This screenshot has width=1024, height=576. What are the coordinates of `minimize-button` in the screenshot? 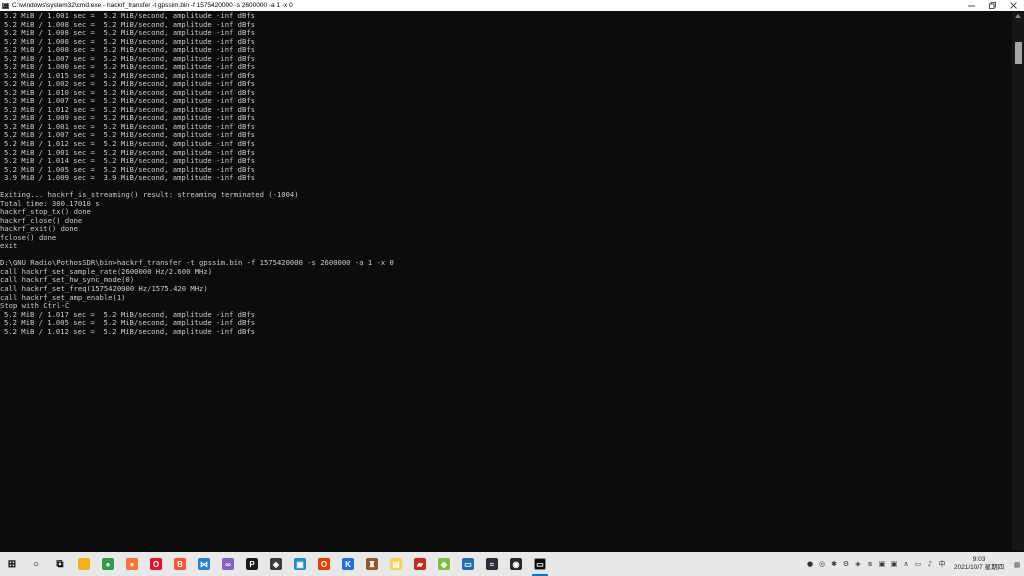 It's located at (971, 5).